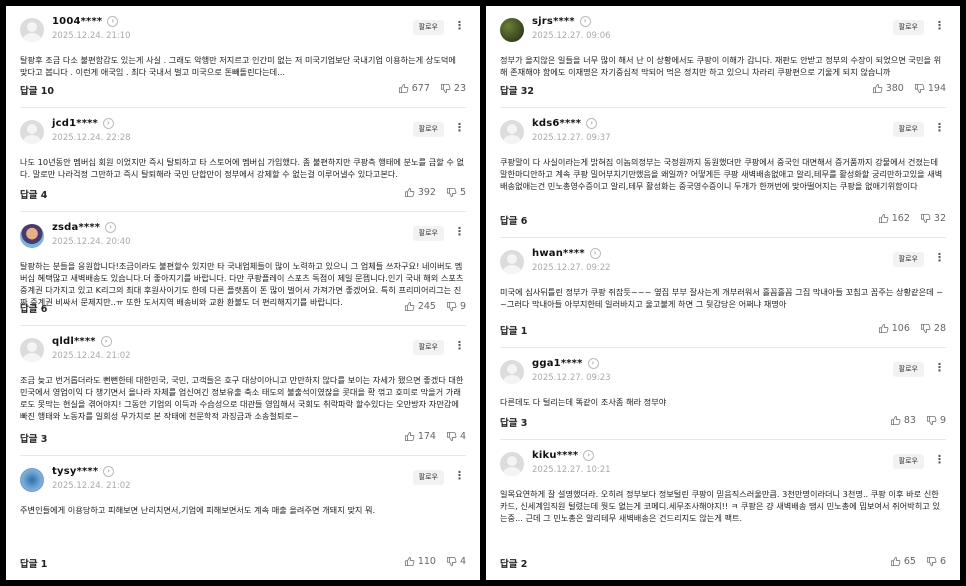  Describe the element at coordinates (563, 455) in the screenshot. I see `username: kiku**** ›` at that location.